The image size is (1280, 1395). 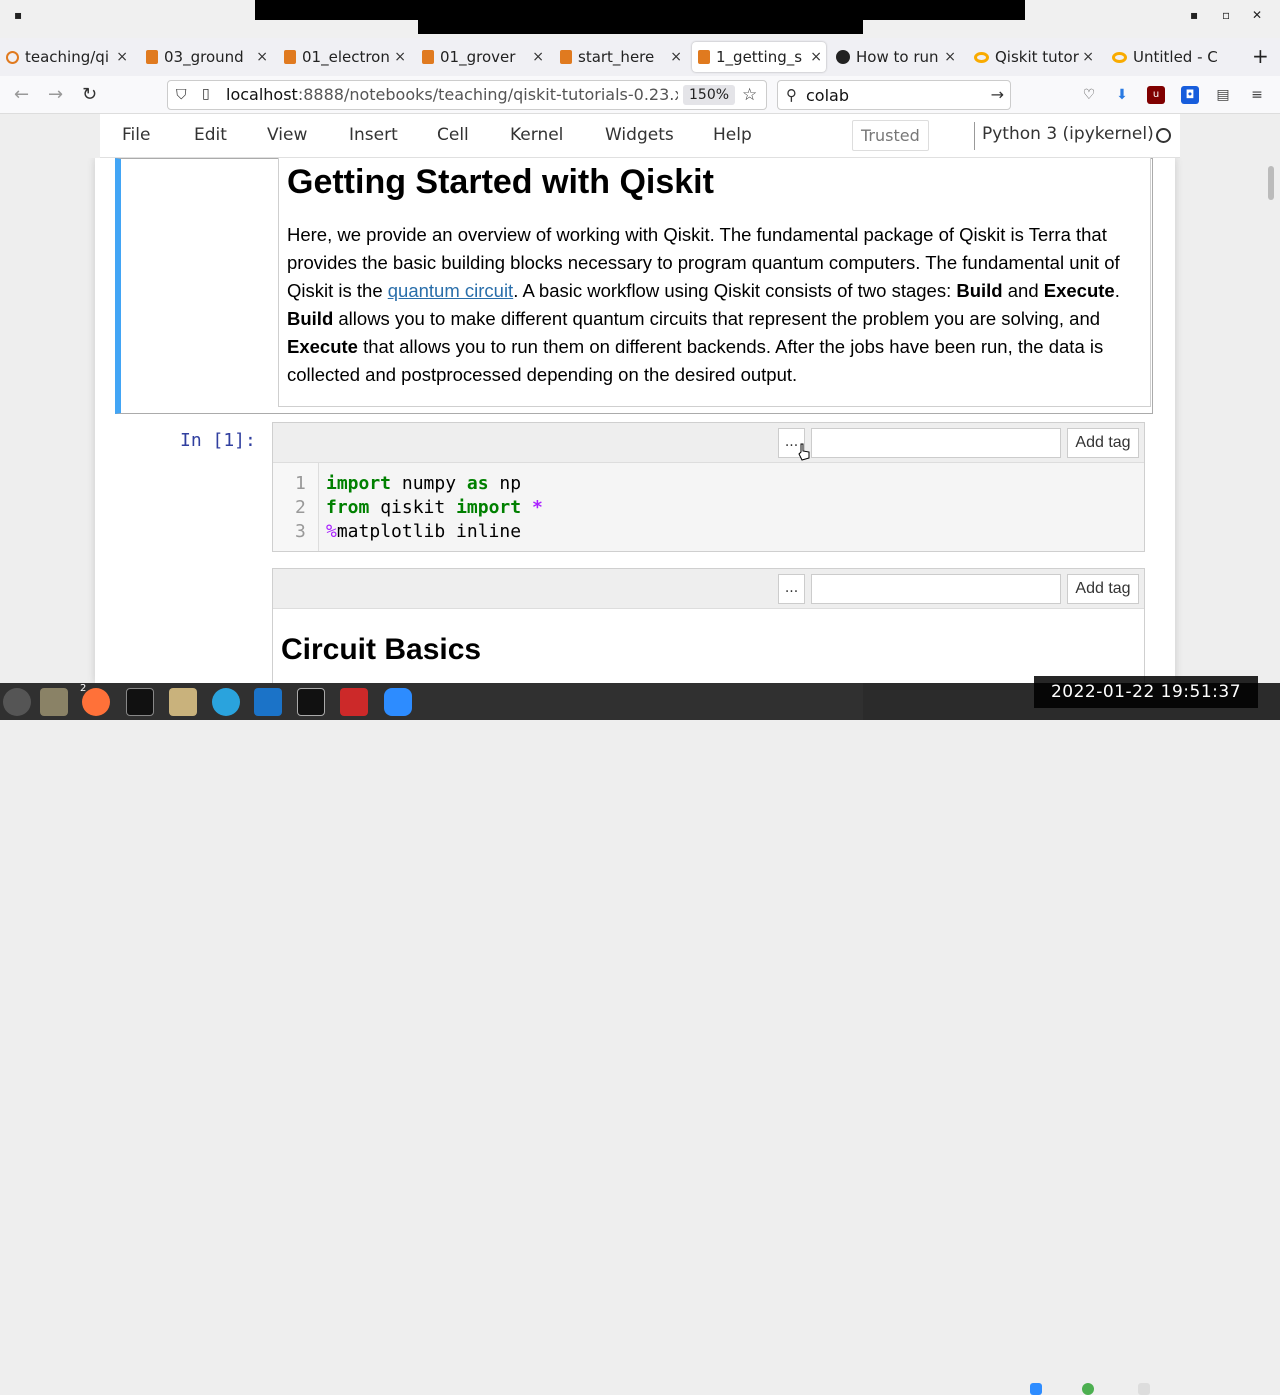 What do you see at coordinates (210, 135) in the screenshot?
I see `menu-edit: Edit` at bounding box center [210, 135].